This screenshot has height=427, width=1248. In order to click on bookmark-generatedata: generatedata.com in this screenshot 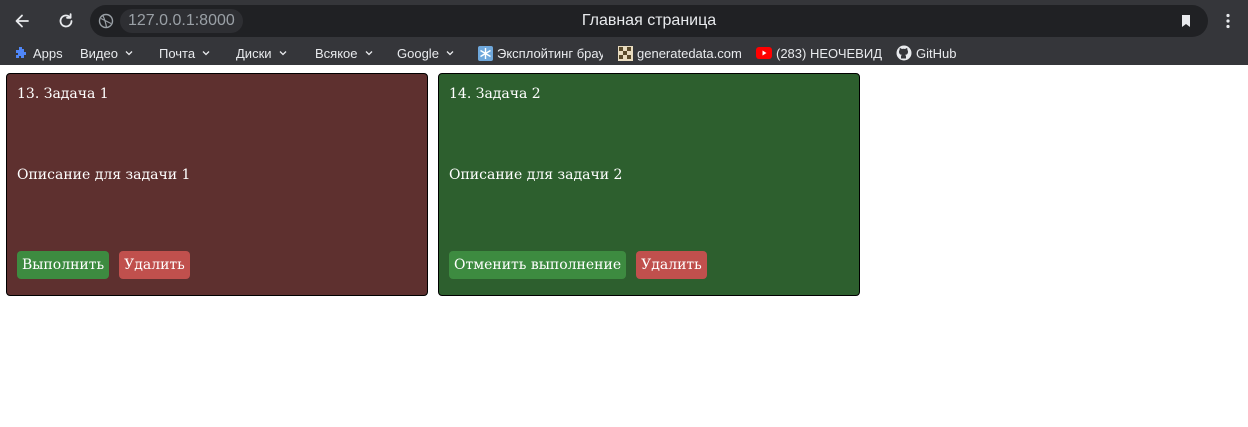, I will do `click(679, 53)`.